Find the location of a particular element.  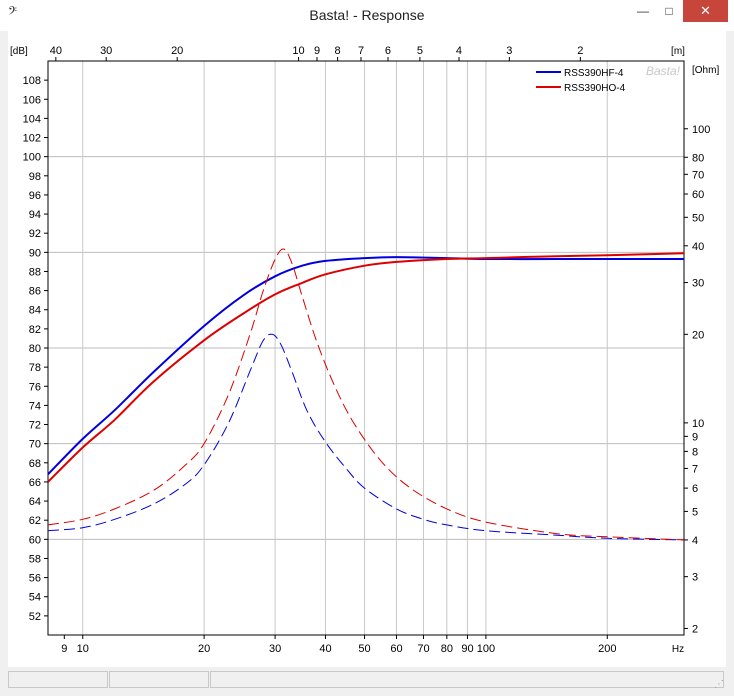

y-left-tick-label: 84 is located at coordinates (35, 311).